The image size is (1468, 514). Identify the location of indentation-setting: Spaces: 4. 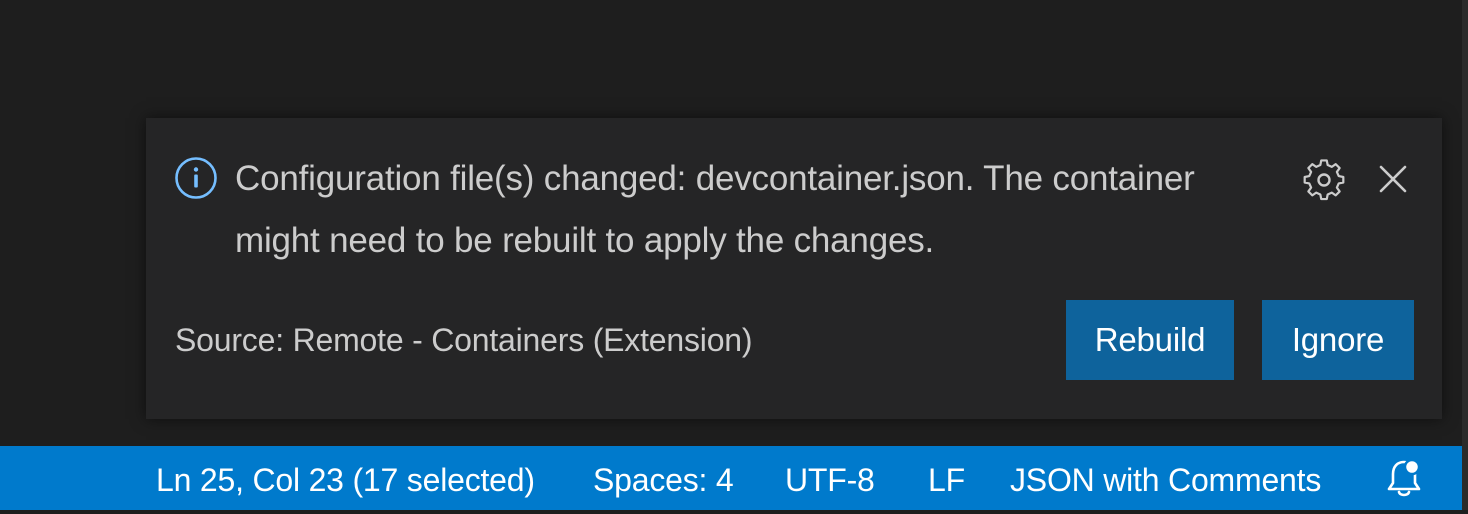
(663, 478).